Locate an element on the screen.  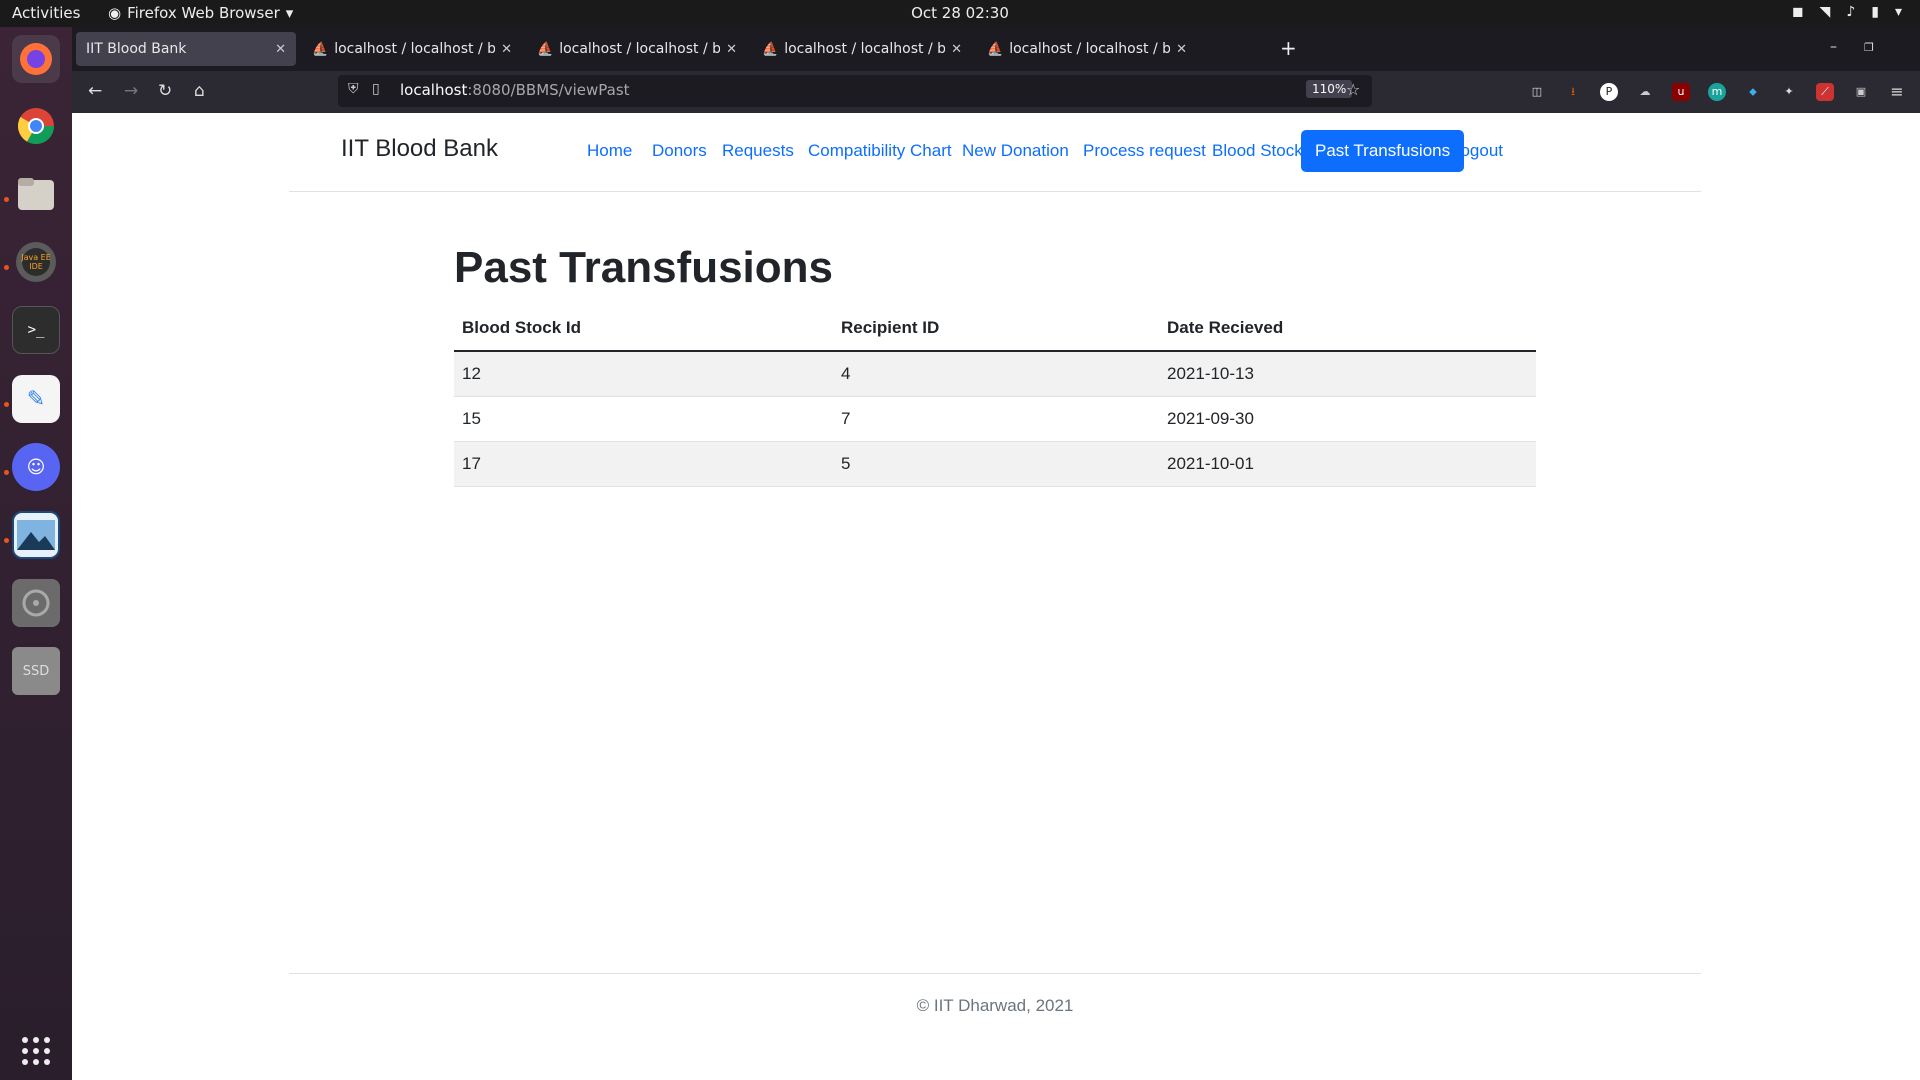
terminal-icon: >_ is located at coordinates (36, 330).